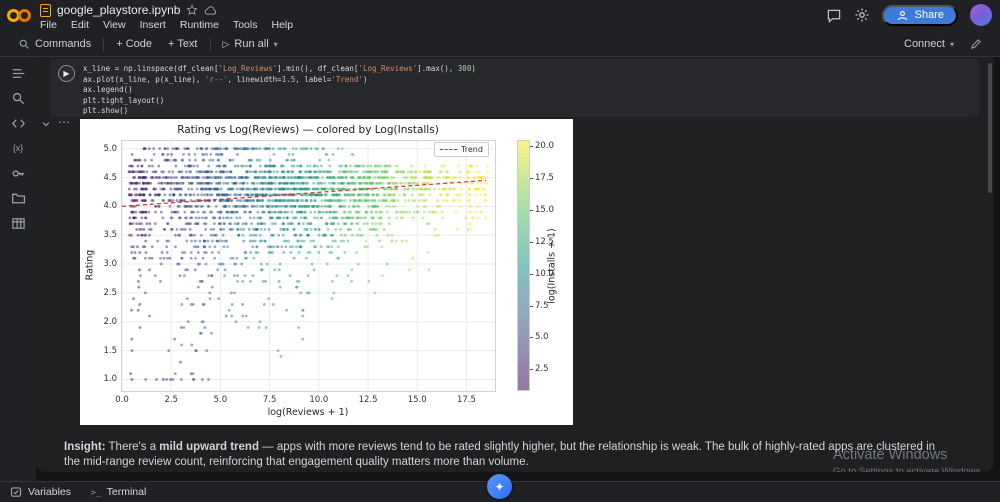 The height and width of the screenshot is (502, 1000). I want to click on collapse-output-icon, so click(46, 124).